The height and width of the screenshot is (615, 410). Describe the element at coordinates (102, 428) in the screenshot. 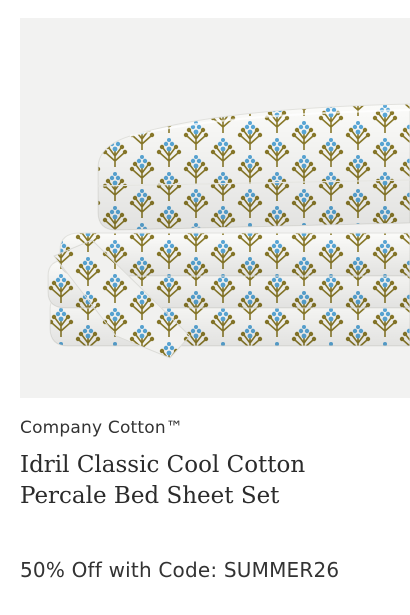

I see `brand-name: Company Cotton™` at that location.